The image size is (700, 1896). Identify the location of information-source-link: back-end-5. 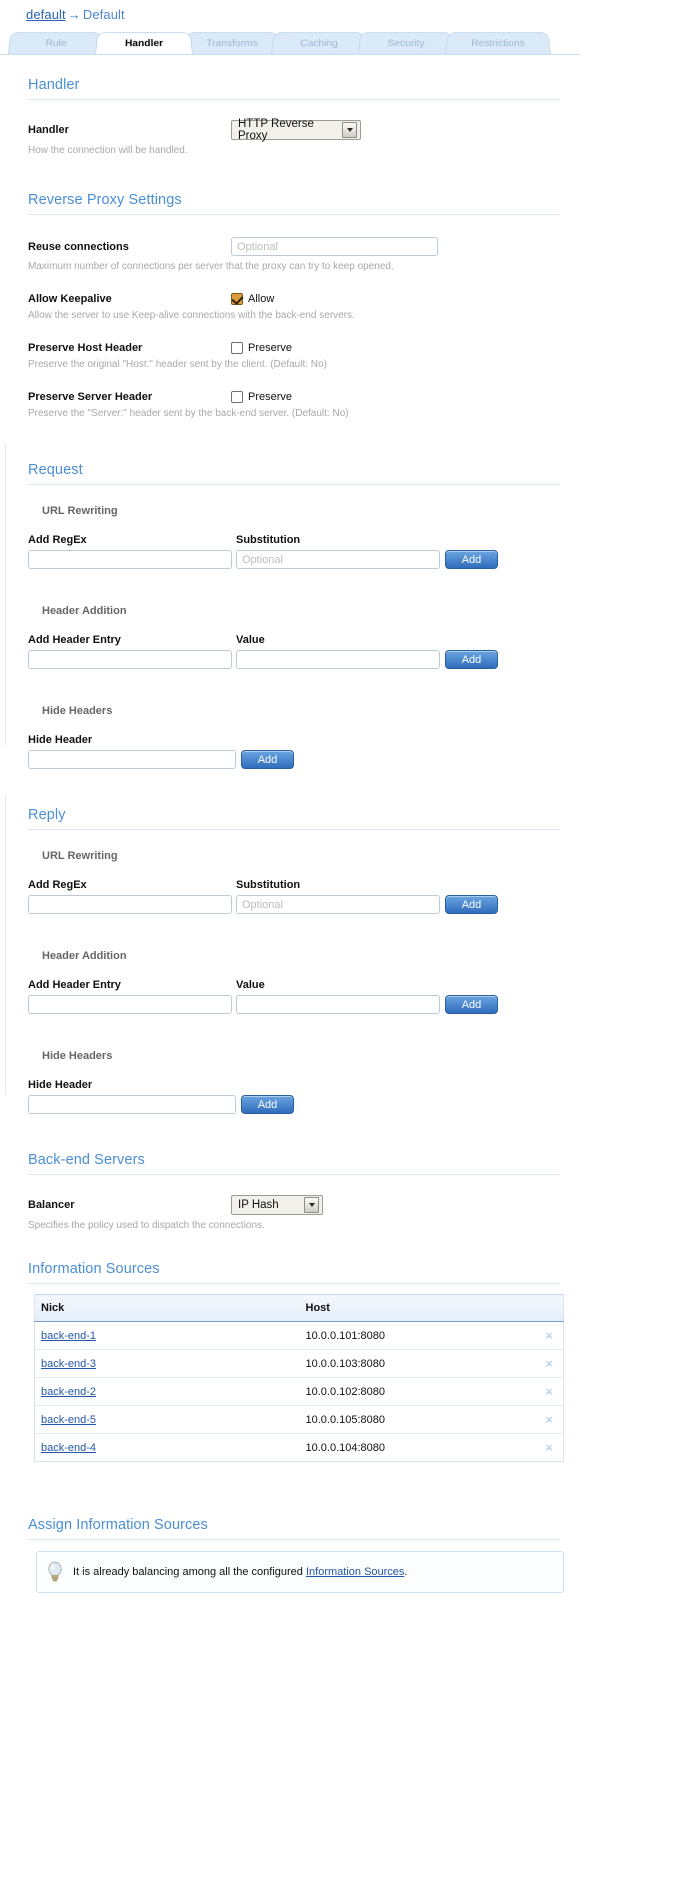
(68, 1420).